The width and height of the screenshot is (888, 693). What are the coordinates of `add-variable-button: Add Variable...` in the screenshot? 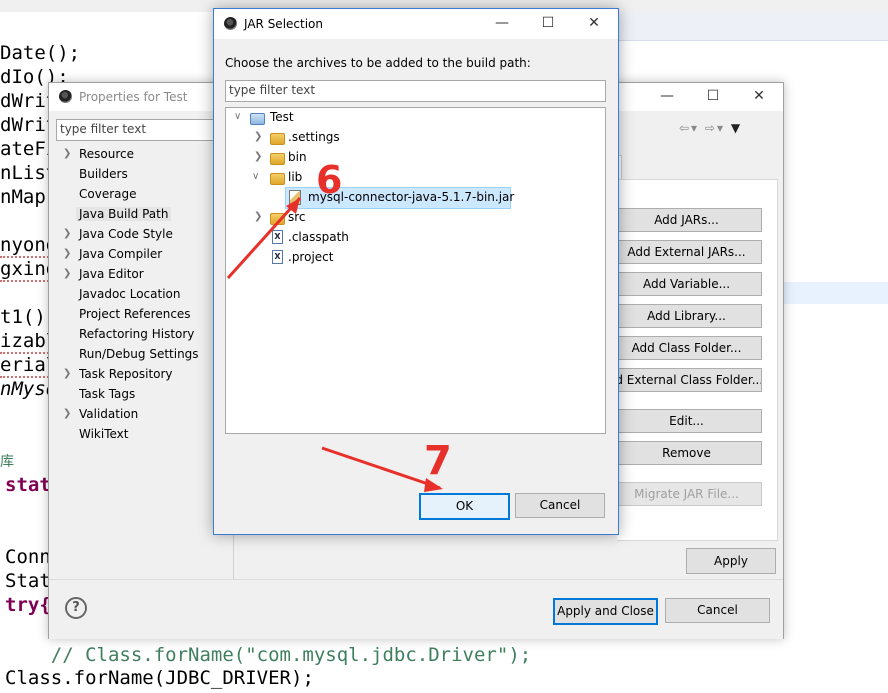 It's located at (686, 284).